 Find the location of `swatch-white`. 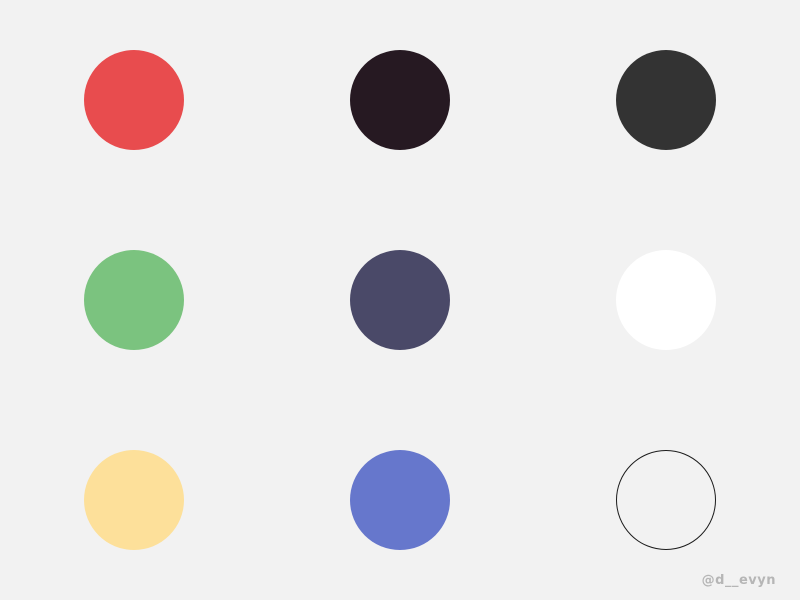

swatch-white is located at coordinates (666, 300).